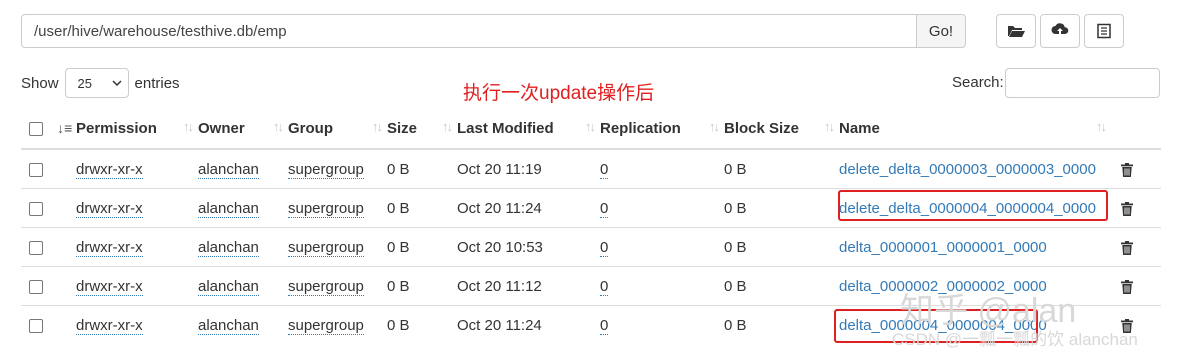 The image size is (1185, 354). Describe the element at coordinates (975, 129) in the screenshot. I see `col-name: Name ↑↓` at that location.